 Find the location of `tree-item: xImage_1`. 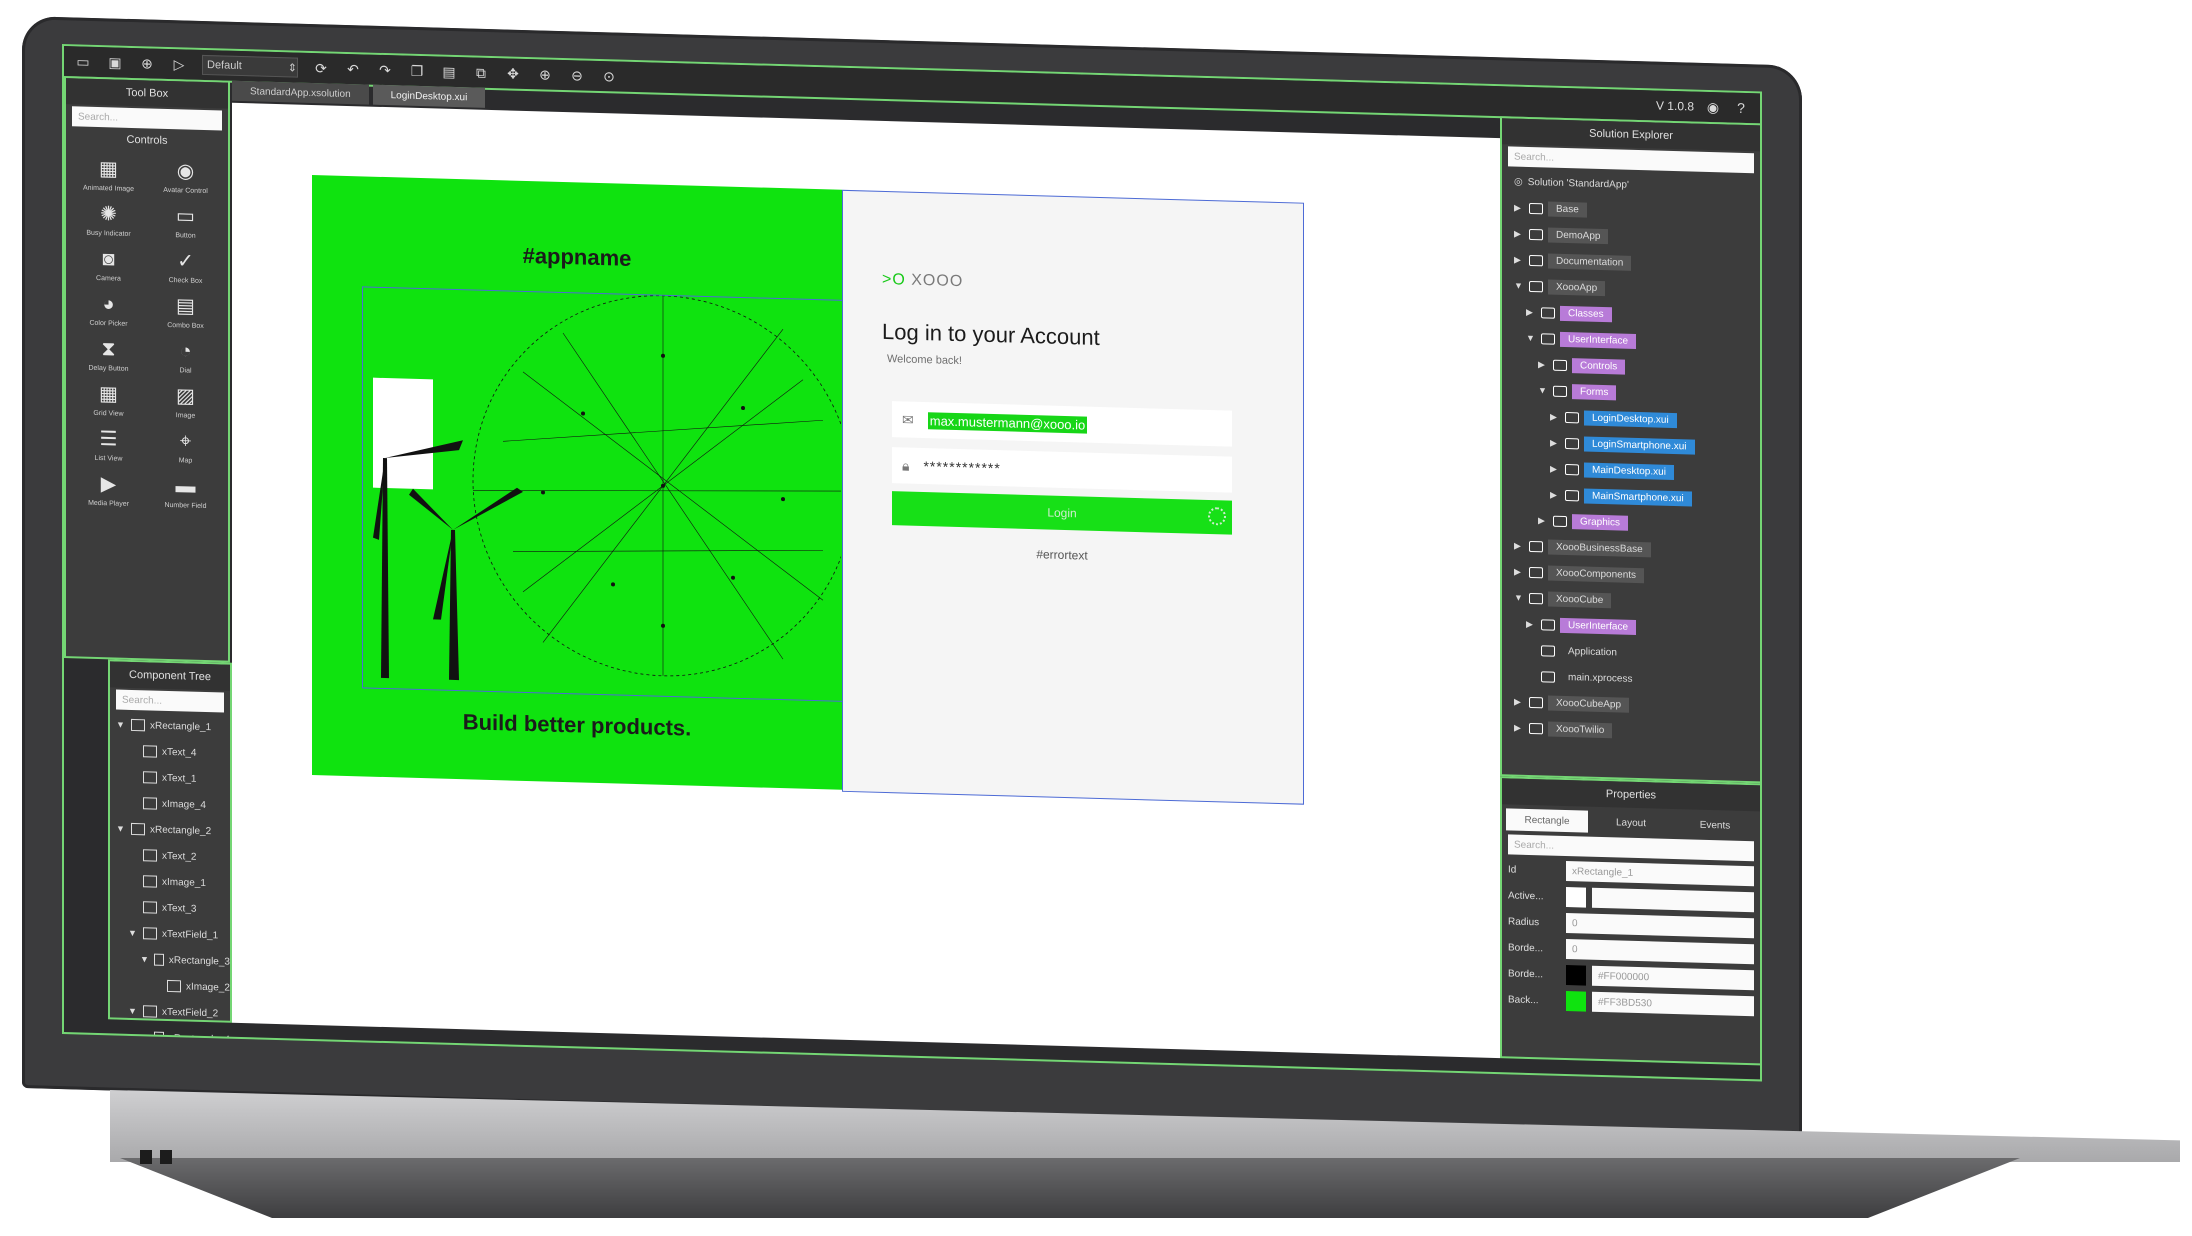

tree-item: xImage_1 is located at coordinates (170, 881).